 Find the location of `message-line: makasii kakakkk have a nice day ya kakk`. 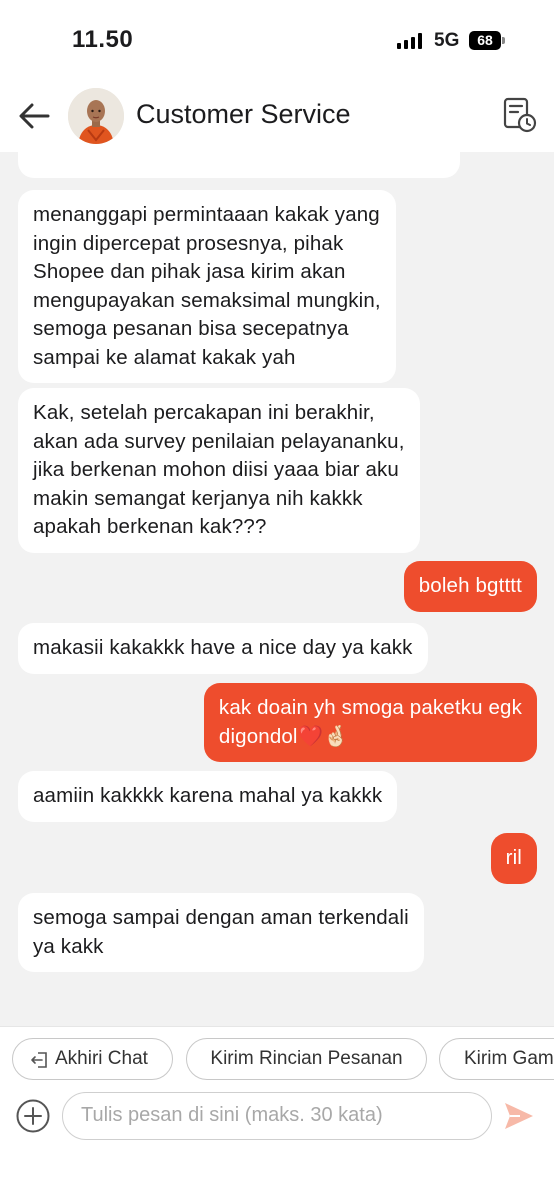

message-line: makasii kakakkk have a nice day ya kakk is located at coordinates (223, 647).